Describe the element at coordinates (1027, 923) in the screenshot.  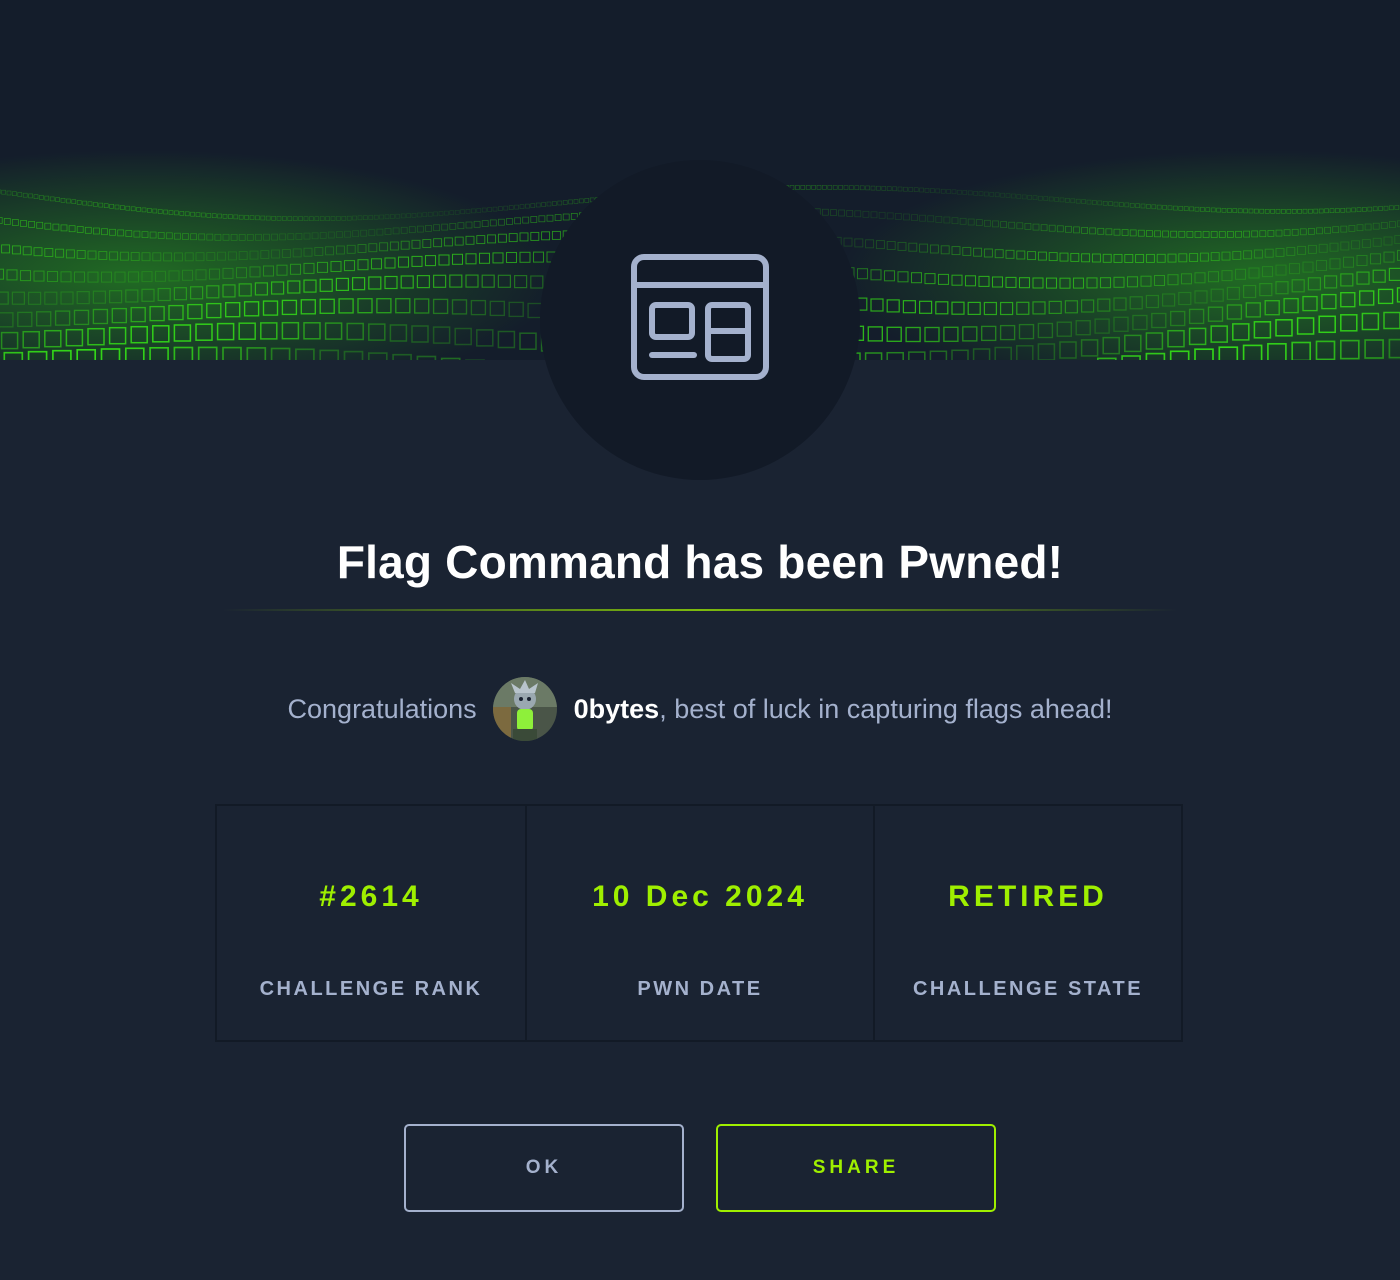
I see `stat-challenge-state: RETIRED CHALLENGE STATE` at that location.